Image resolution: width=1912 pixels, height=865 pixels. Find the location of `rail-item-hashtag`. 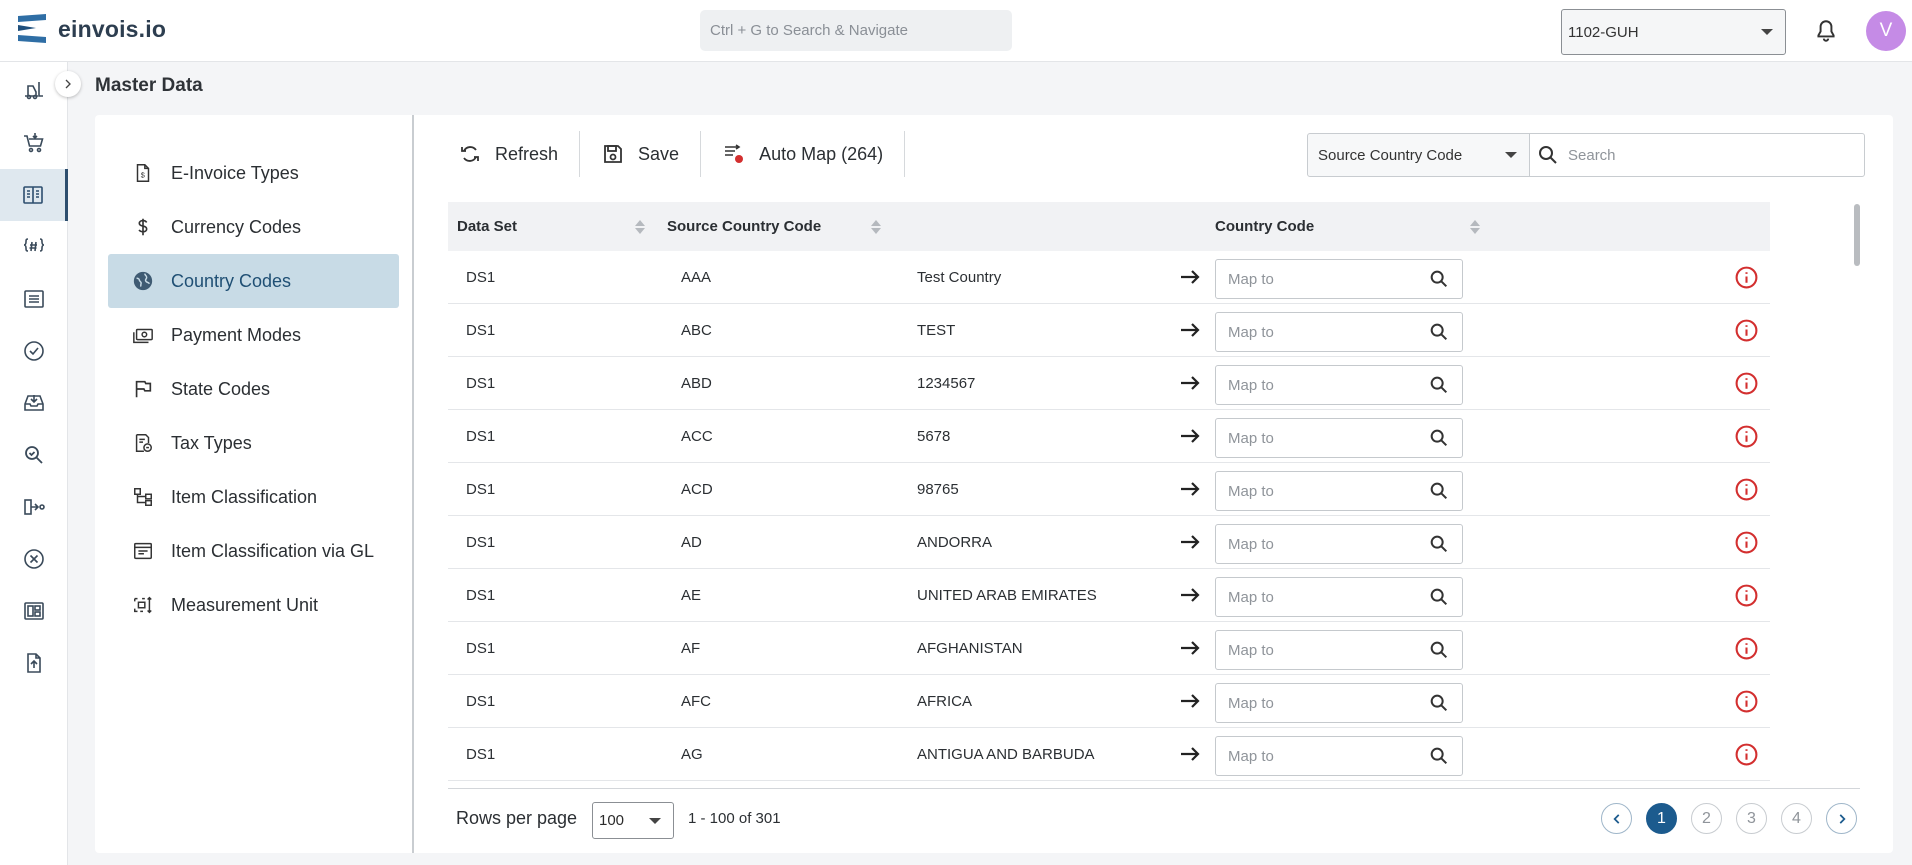

rail-item-hashtag is located at coordinates (34, 247).